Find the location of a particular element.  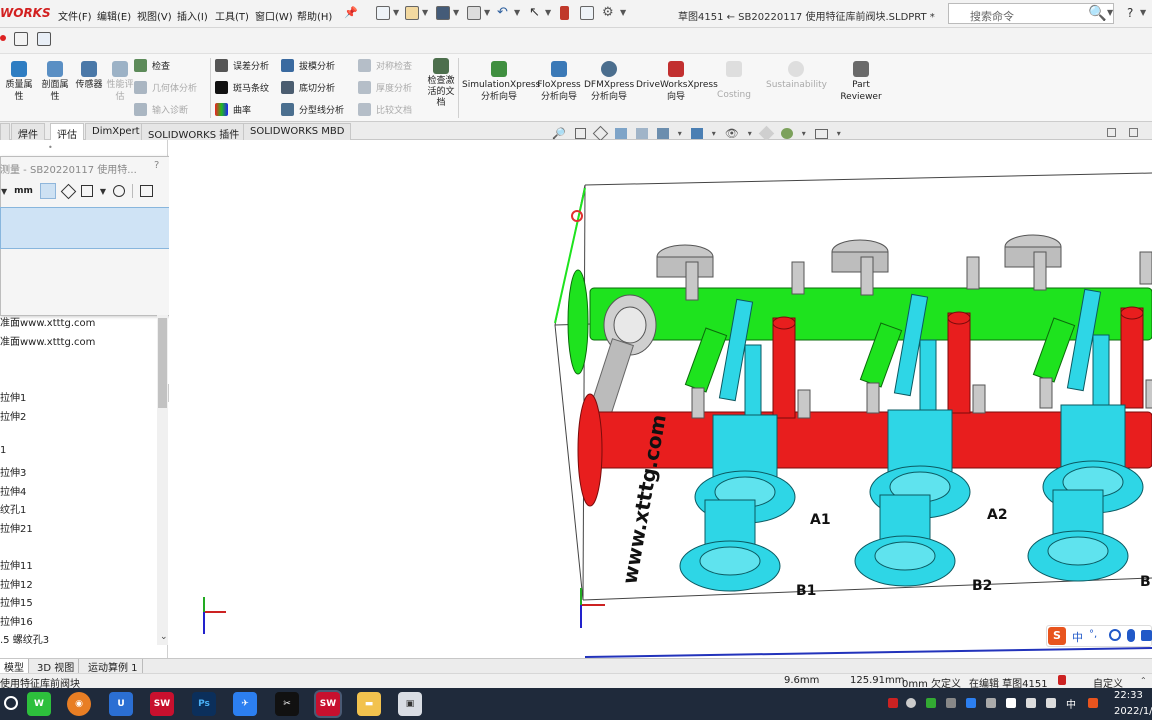

tree-item: 准面www.xtttg.com is located at coordinates (47, 321).